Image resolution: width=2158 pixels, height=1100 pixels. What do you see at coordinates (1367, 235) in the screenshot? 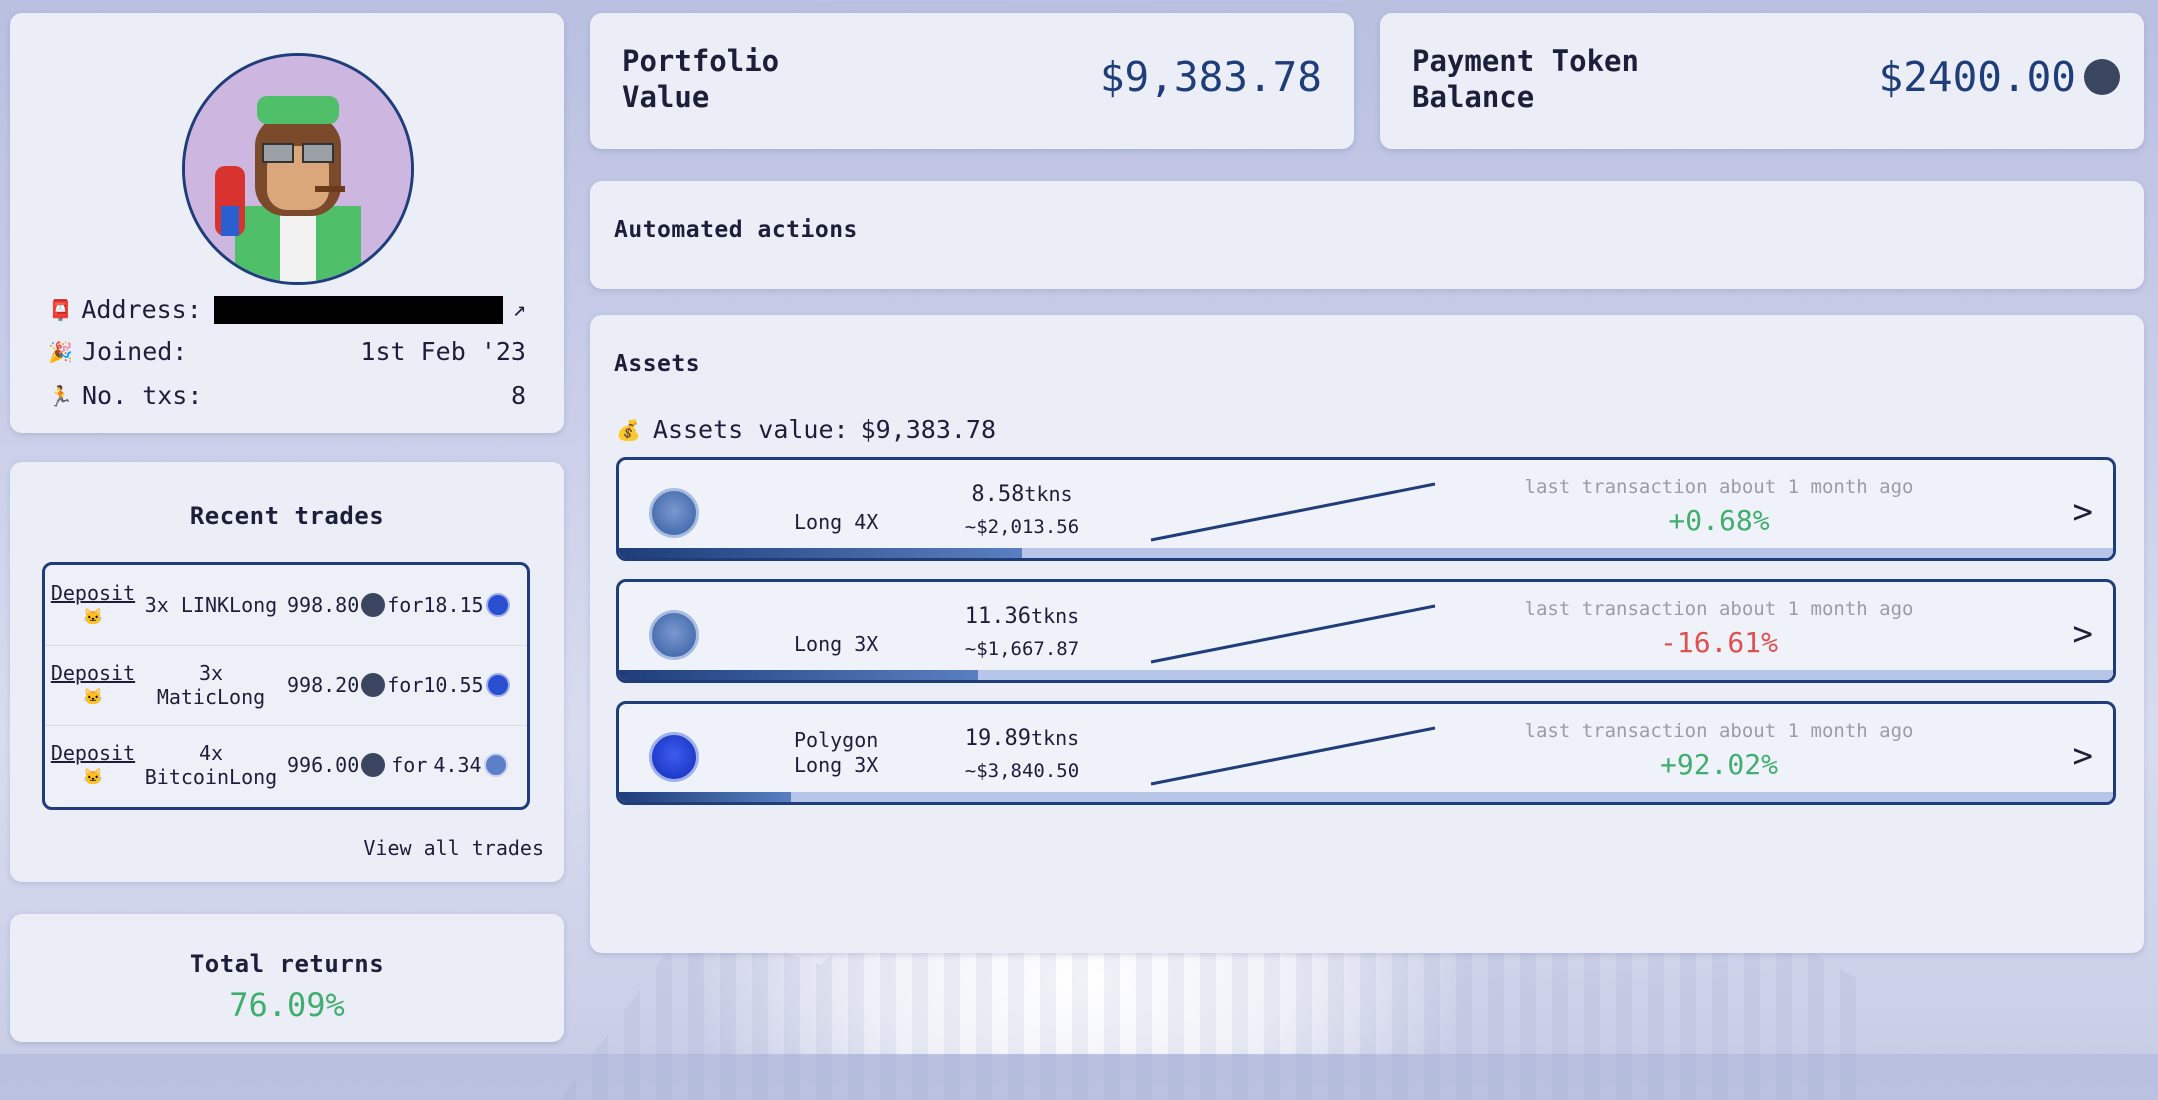
I see `automated-actions-card: Automated actions` at bounding box center [1367, 235].